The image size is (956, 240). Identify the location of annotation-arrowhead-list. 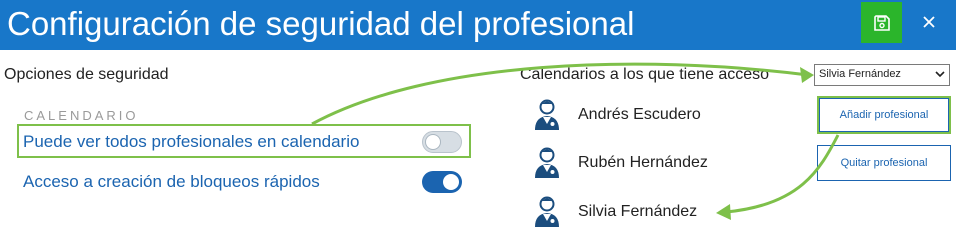
(723, 212).